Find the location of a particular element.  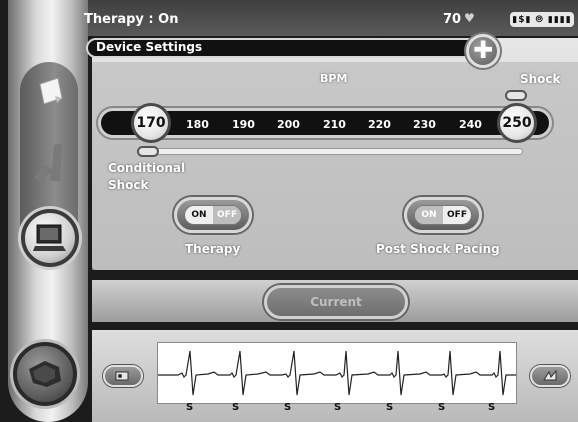

scale-tick: 230 is located at coordinates (424, 124).